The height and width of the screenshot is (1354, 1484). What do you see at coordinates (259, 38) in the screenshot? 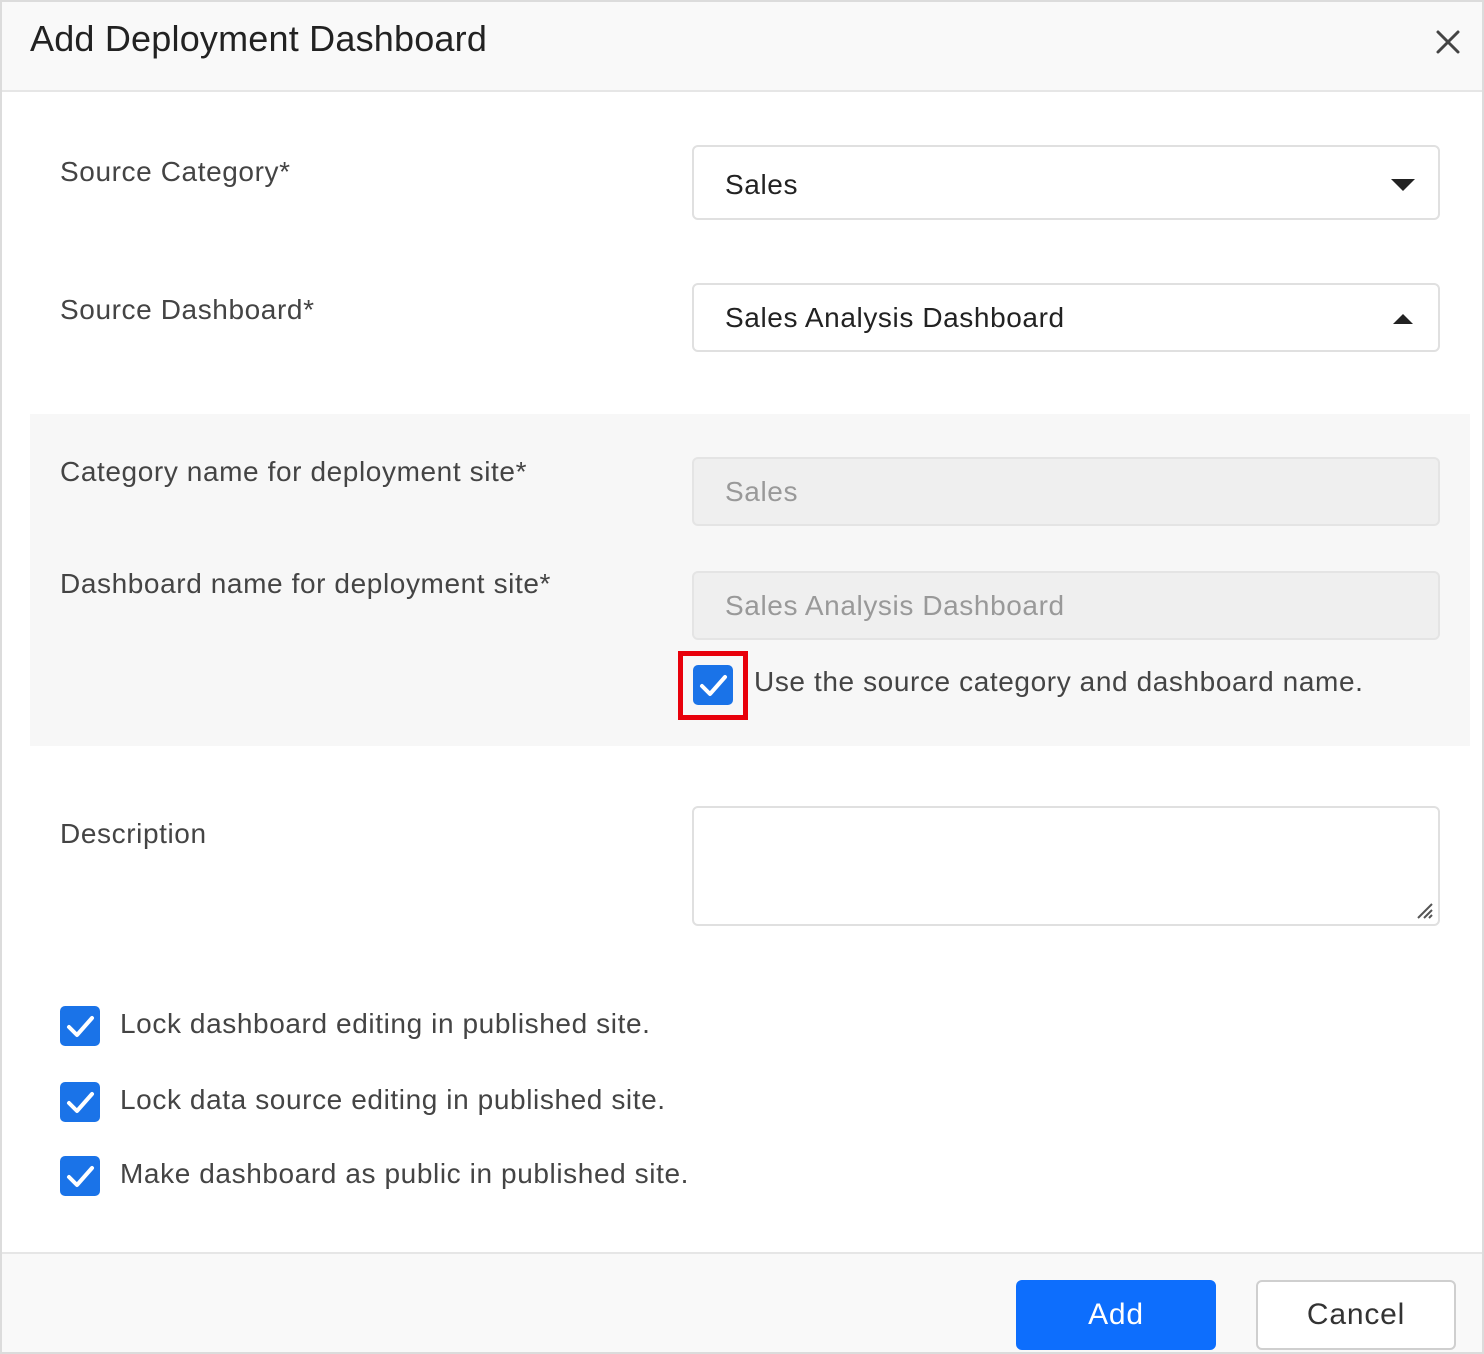
I see `dialog-title: Add Deployment Dashboard` at bounding box center [259, 38].